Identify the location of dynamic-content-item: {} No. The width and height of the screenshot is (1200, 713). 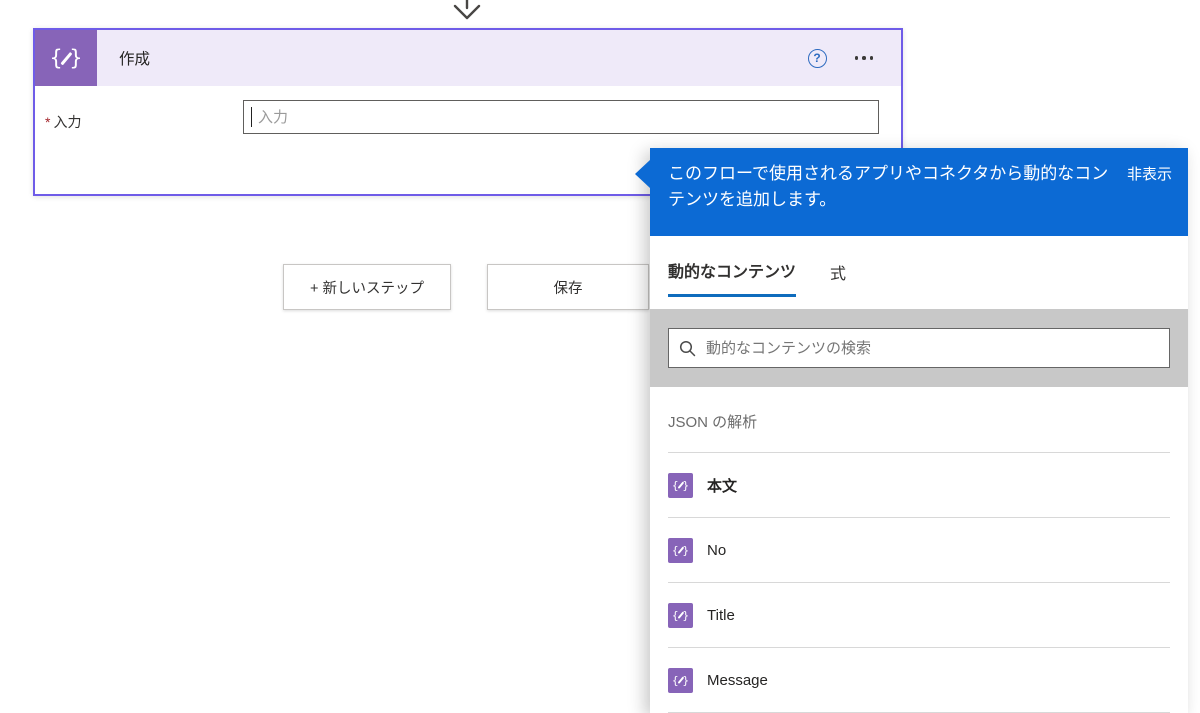
(919, 550).